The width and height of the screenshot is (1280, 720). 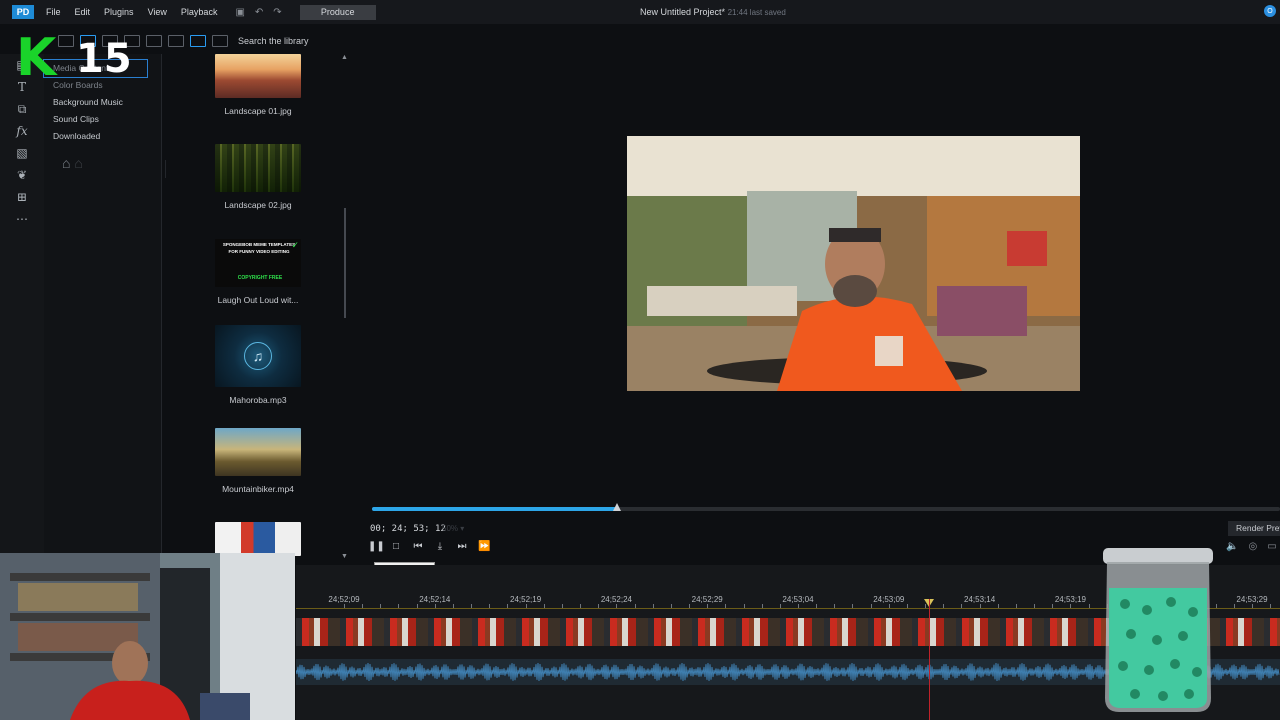 What do you see at coordinates (83, 12) in the screenshot?
I see `menu-edit: Edit` at bounding box center [83, 12].